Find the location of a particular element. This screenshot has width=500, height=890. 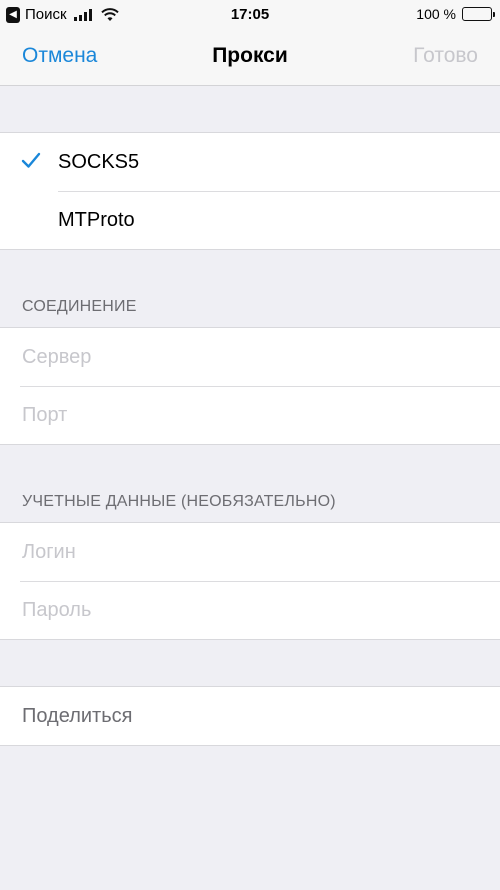

status-bar: ◀ Поиск 17:05 100 % is located at coordinates (250, 15).